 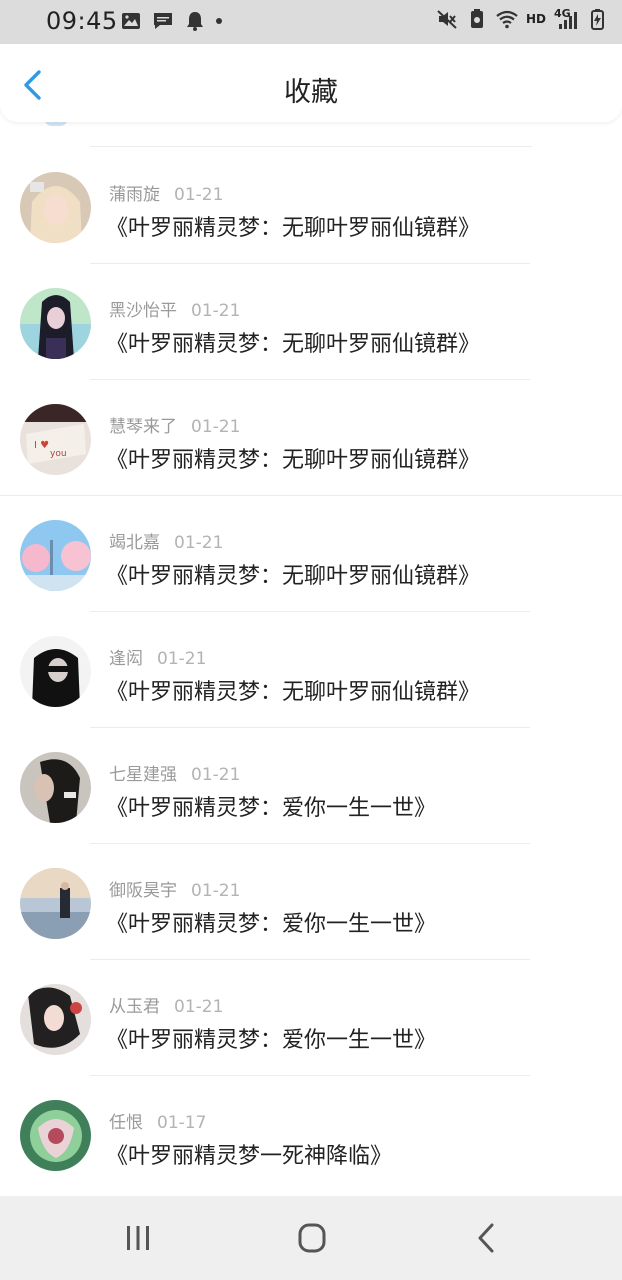 I want to click on wifi-icon, so click(x=507, y=19).